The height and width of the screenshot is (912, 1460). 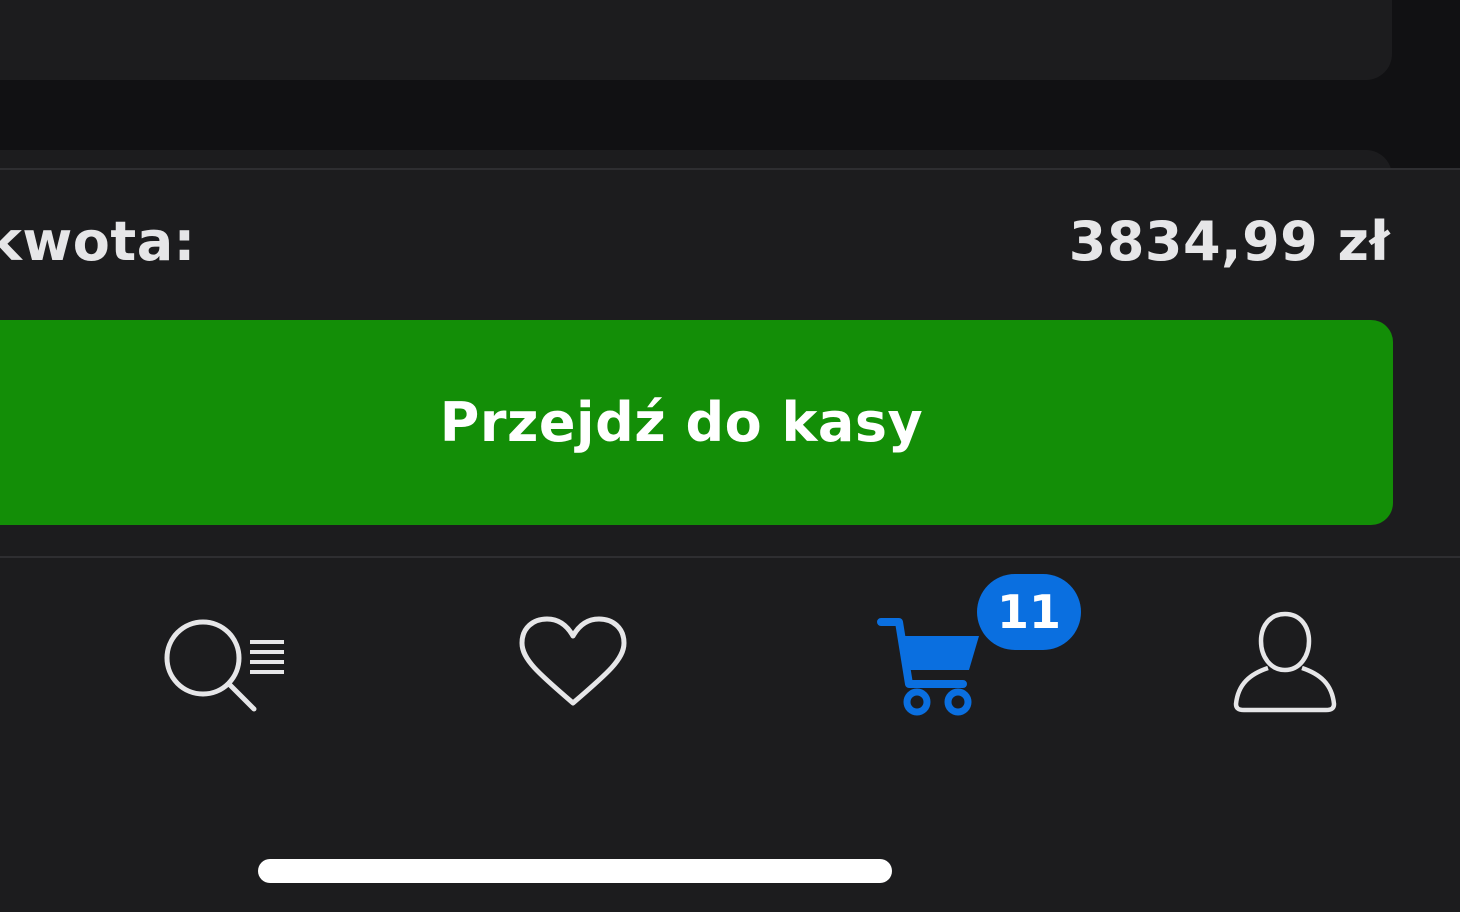 I want to click on tab-cart: 11, so click(x=965, y=651).